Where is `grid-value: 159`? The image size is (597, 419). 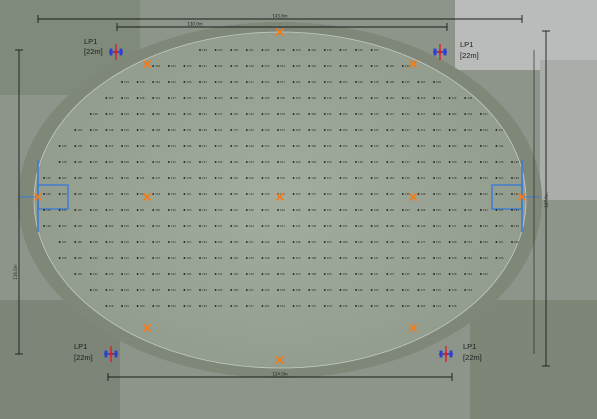
grid-value: 159 is located at coordinates (329, 82).